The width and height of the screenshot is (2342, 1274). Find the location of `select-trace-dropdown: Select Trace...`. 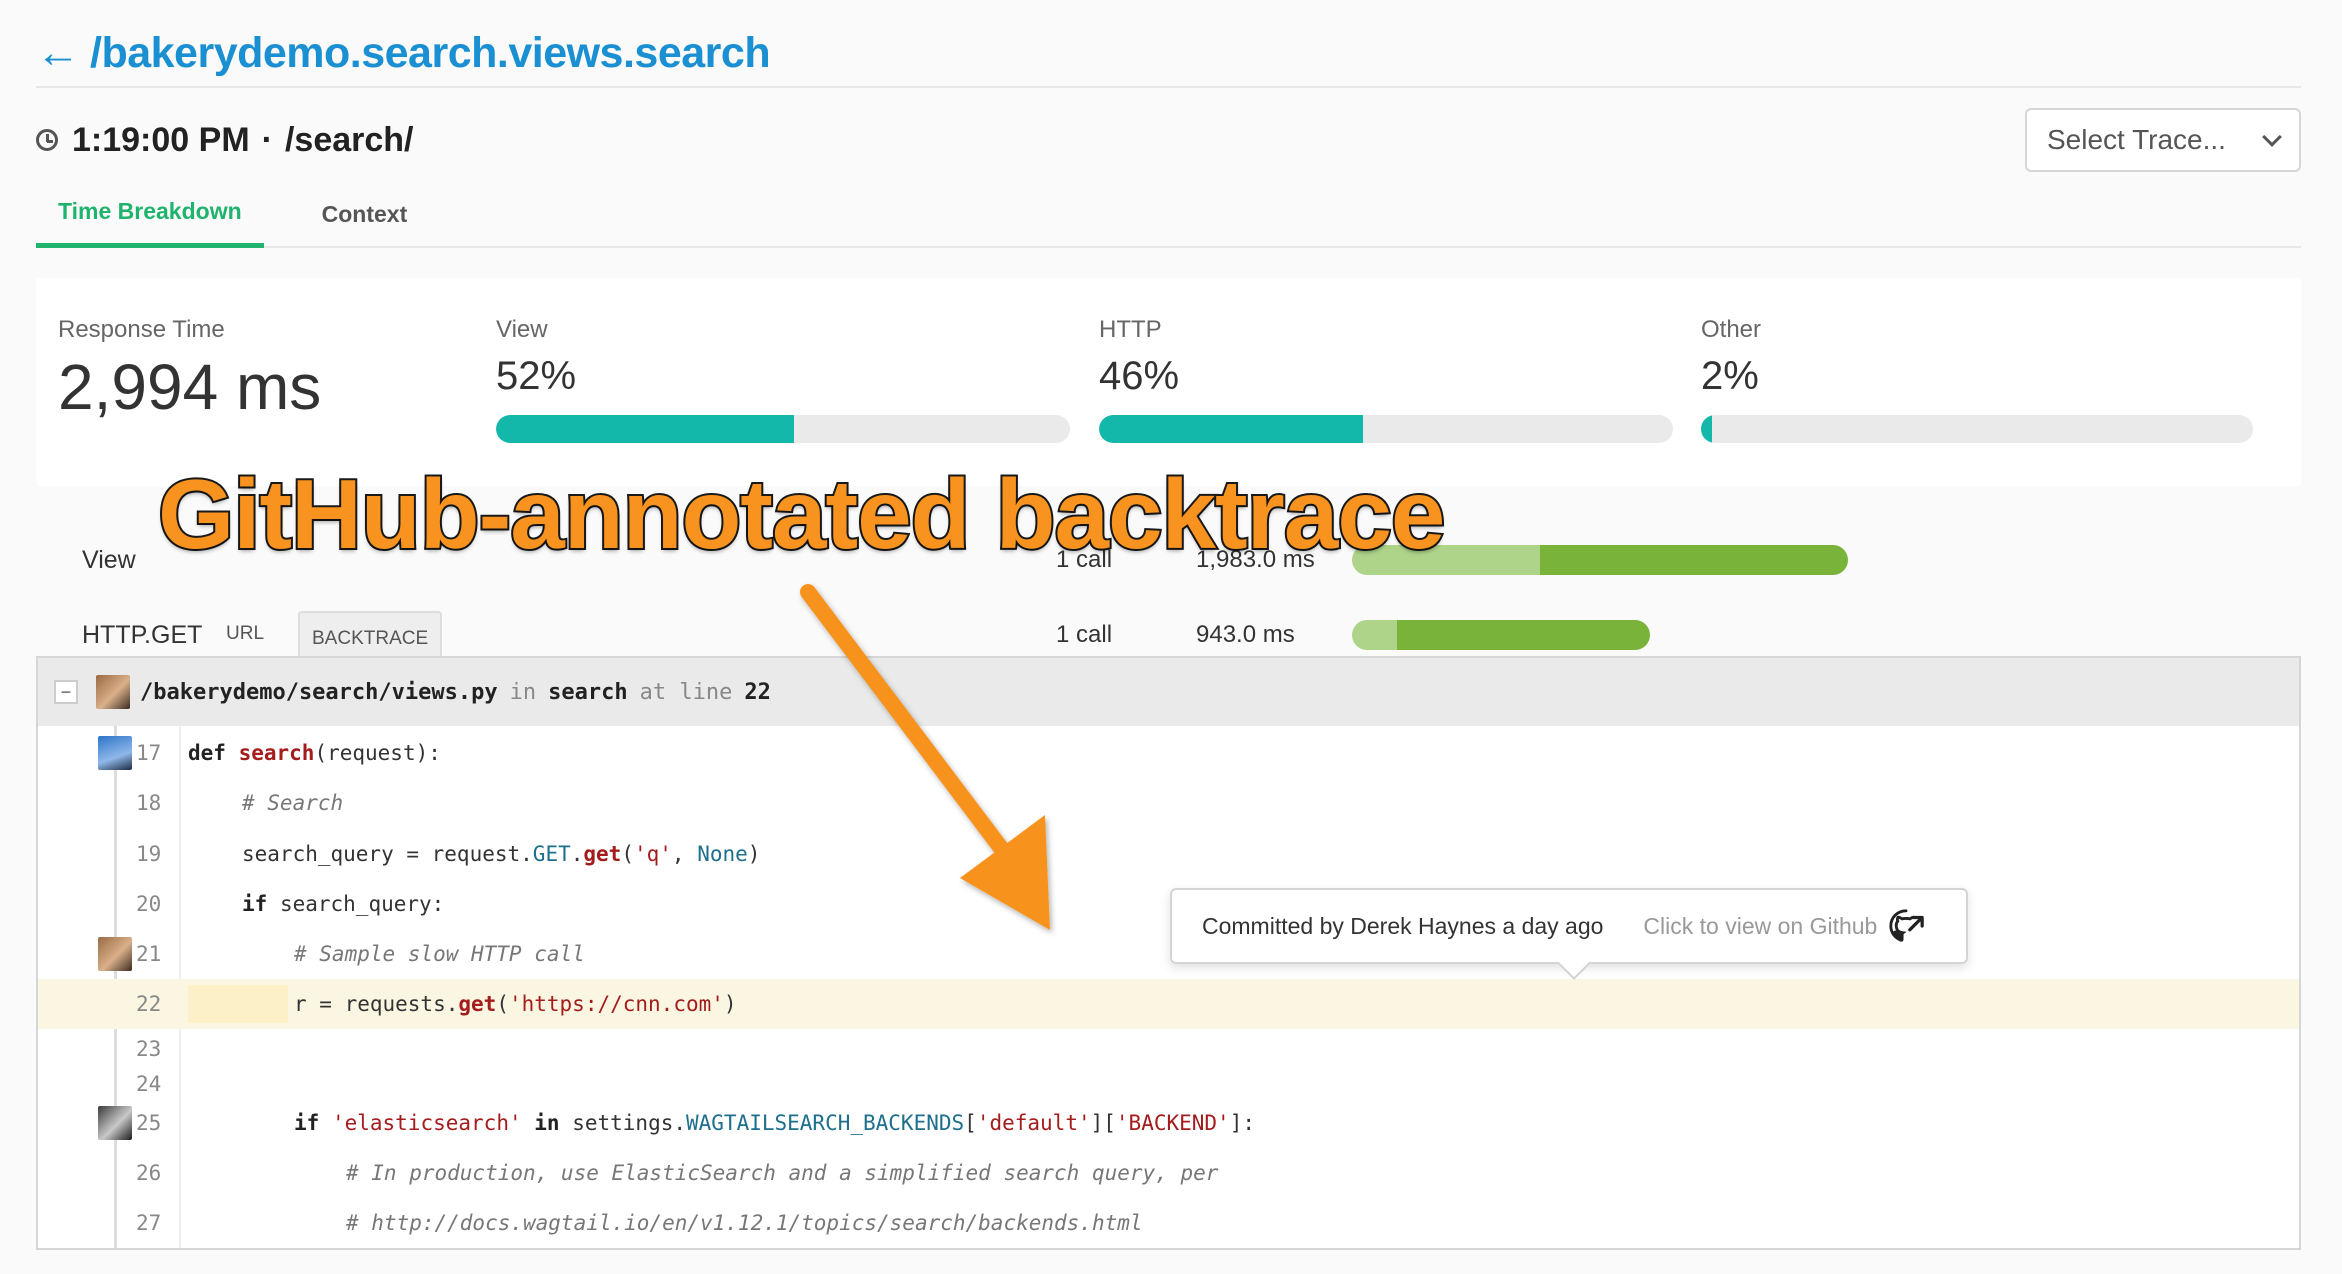

select-trace-dropdown: Select Trace... is located at coordinates (2163, 140).